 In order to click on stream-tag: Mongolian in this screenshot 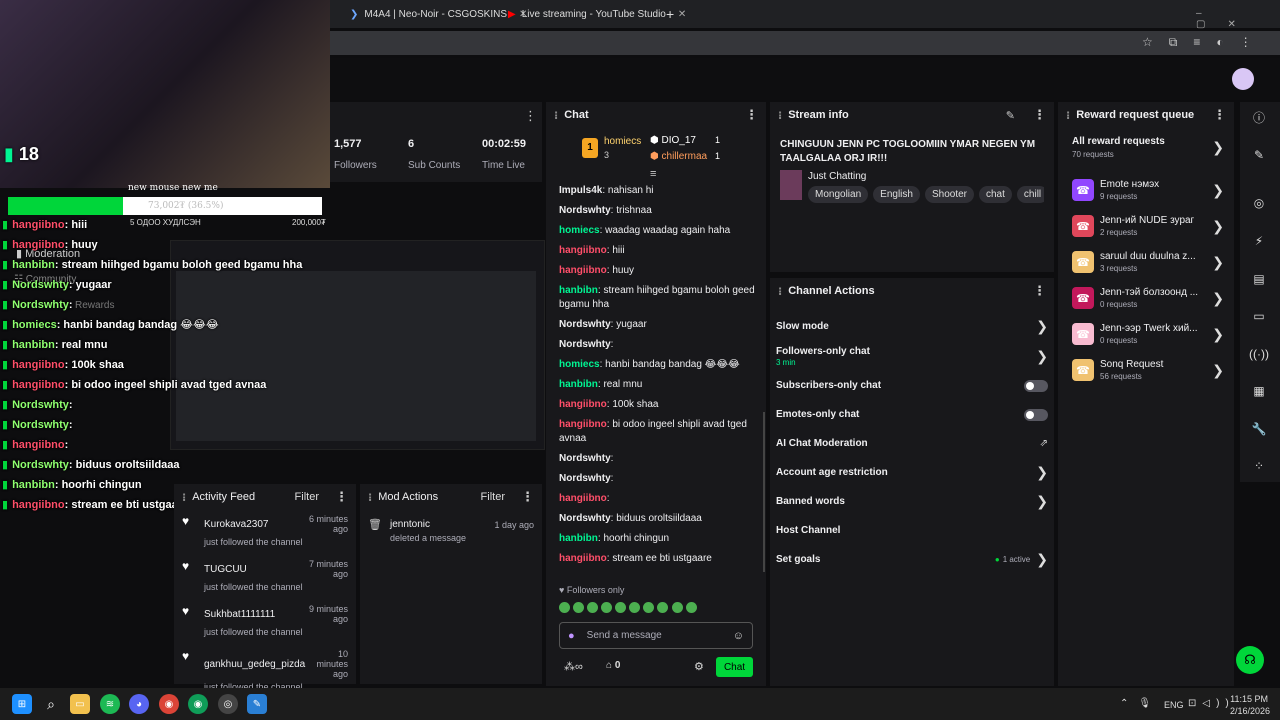, I will do `click(838, 194)`.